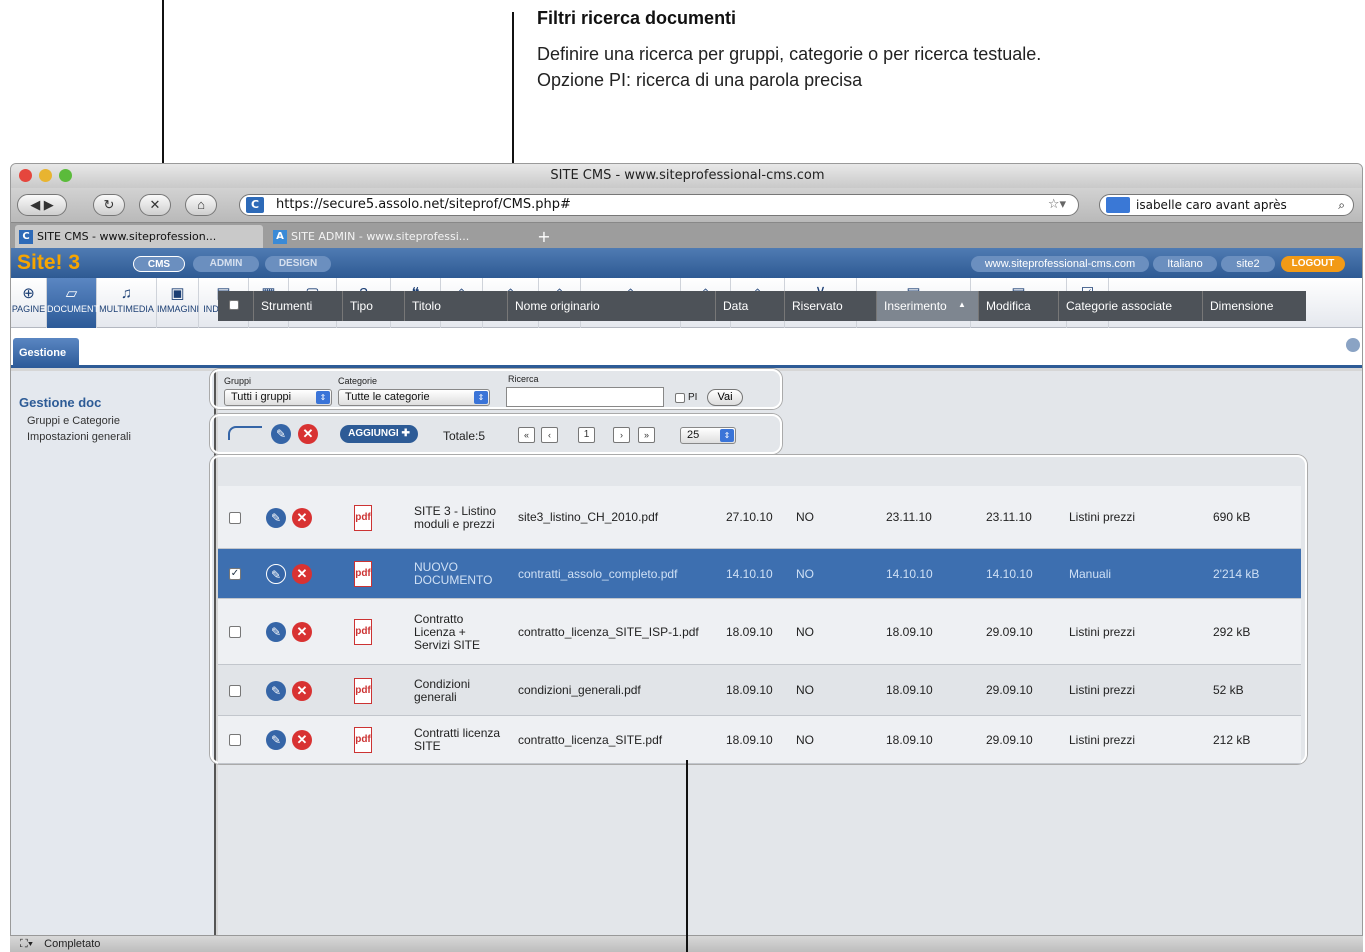 The image size is (1365, 952). I want to click on column-header: Categorie associate, so click(1130, 306).